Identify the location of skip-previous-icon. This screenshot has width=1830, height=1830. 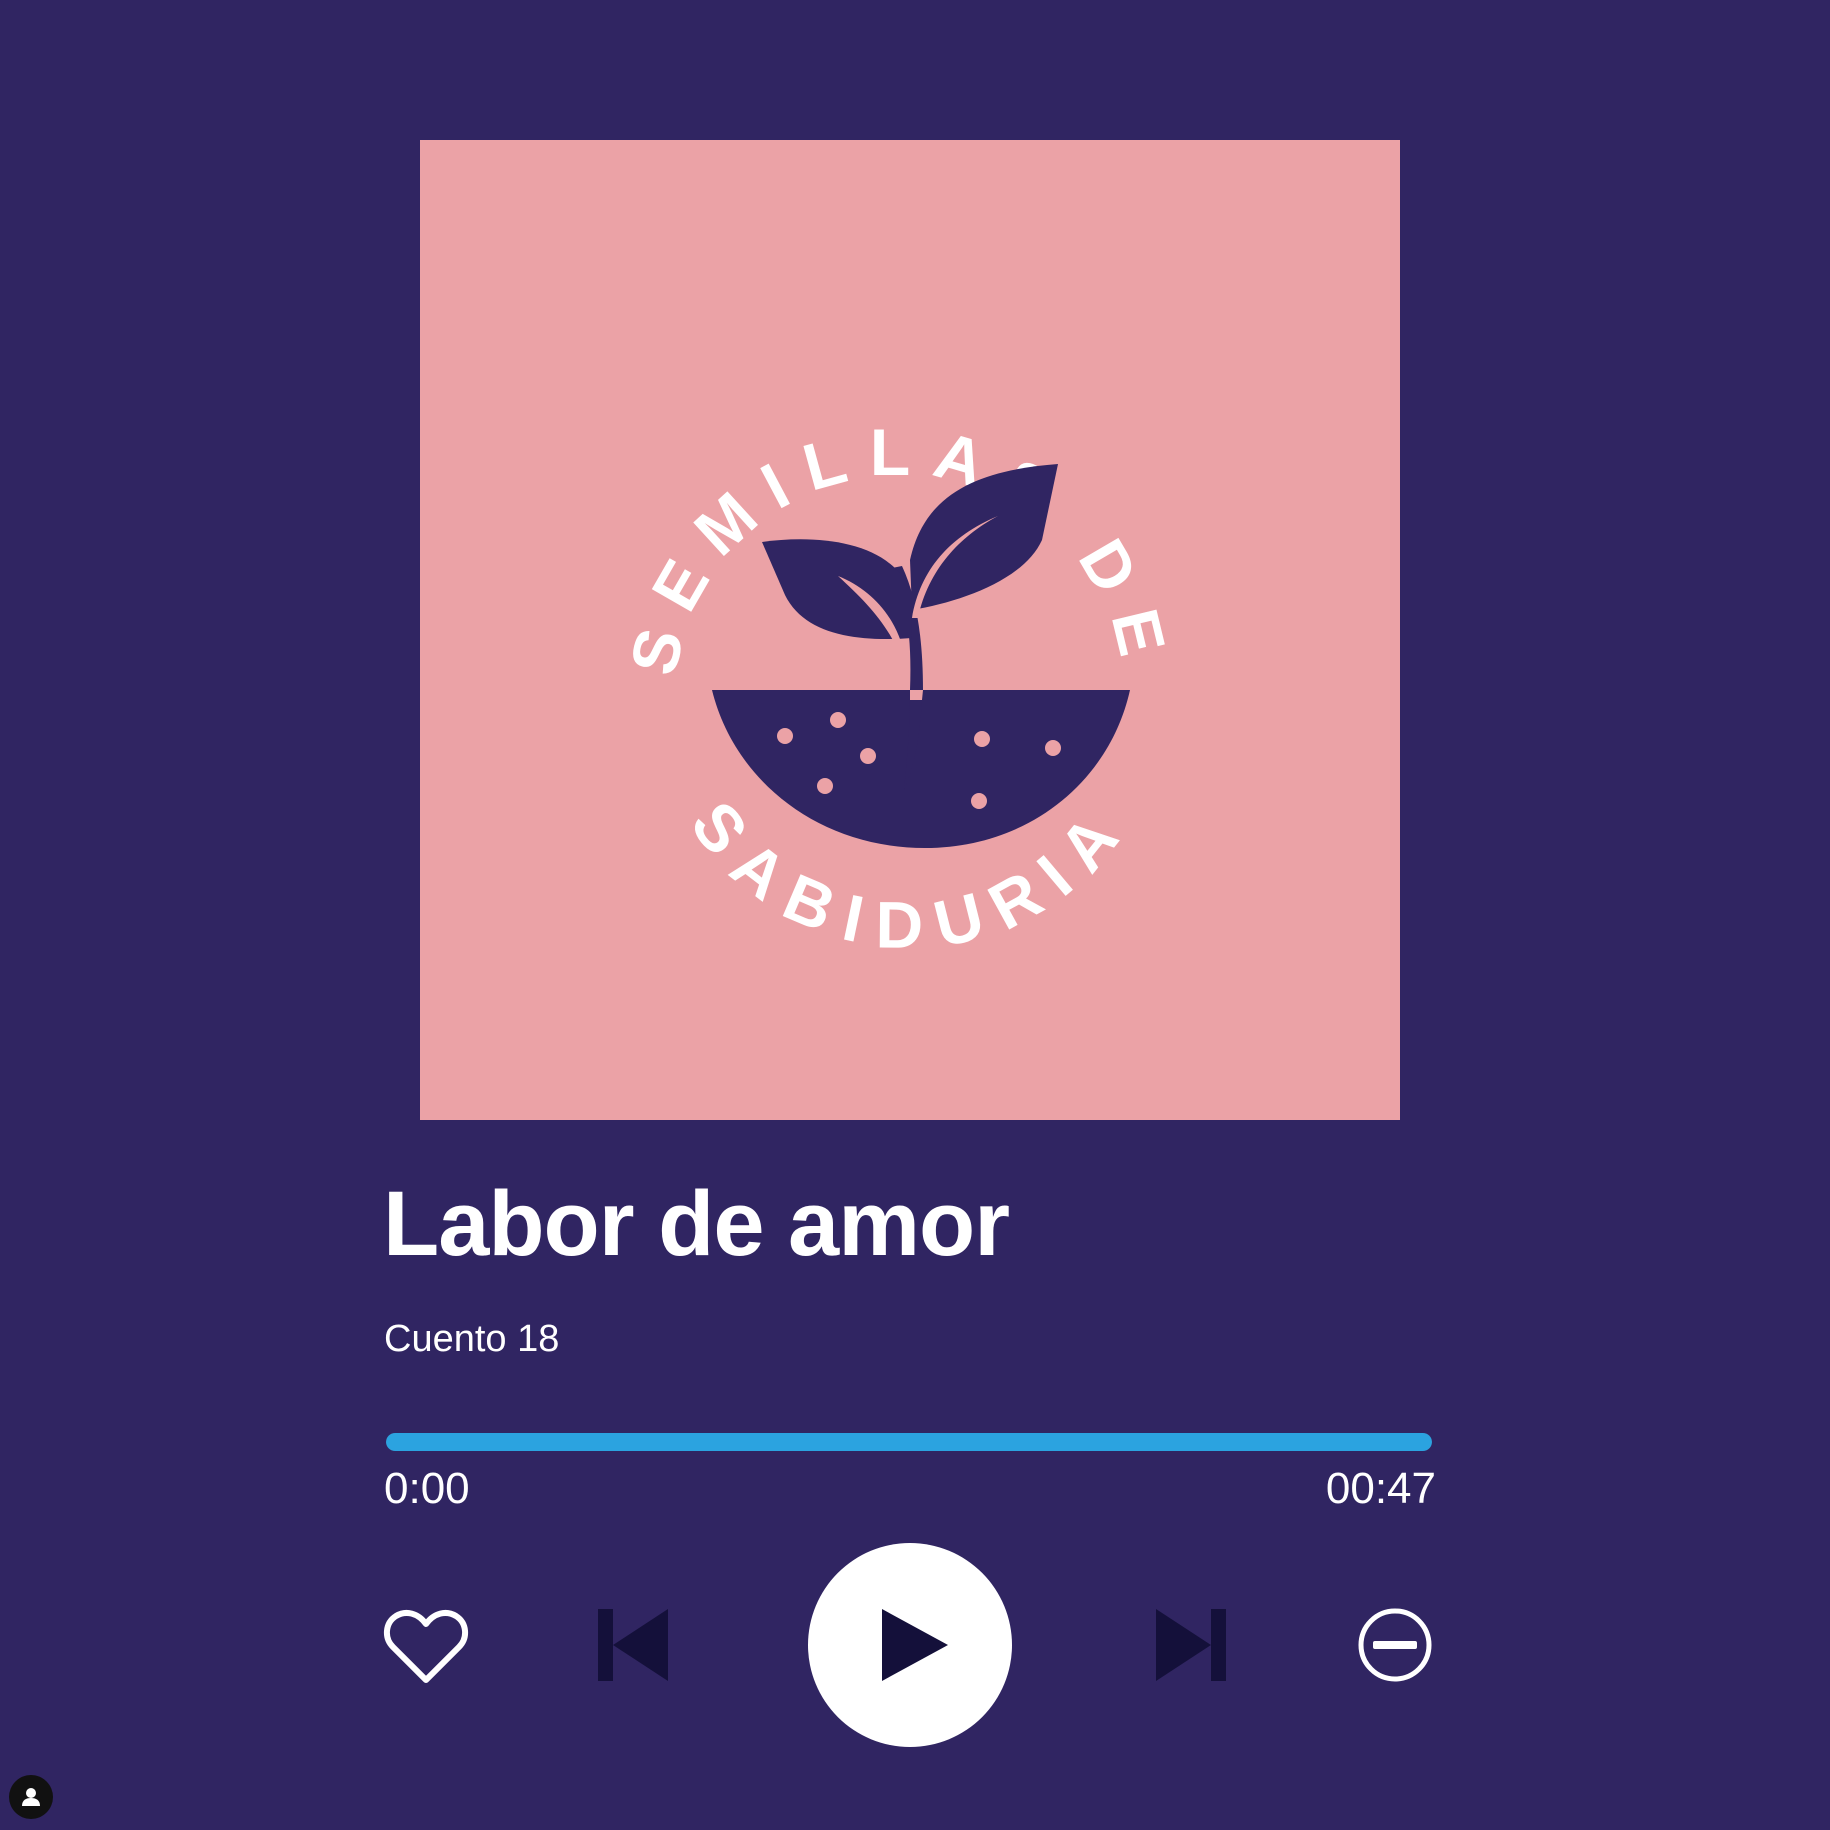
(633, 1645).